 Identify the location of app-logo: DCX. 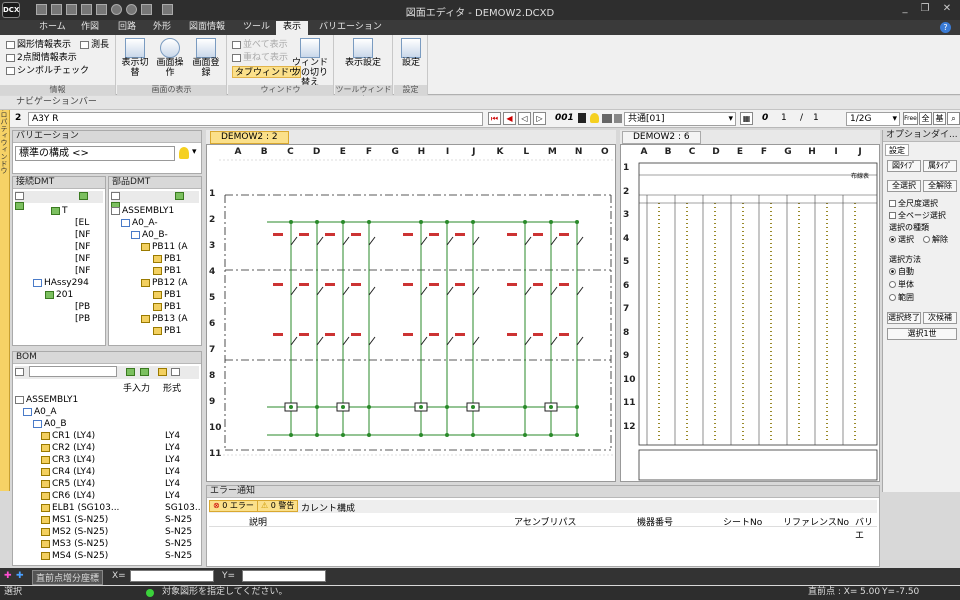
(11, 10).